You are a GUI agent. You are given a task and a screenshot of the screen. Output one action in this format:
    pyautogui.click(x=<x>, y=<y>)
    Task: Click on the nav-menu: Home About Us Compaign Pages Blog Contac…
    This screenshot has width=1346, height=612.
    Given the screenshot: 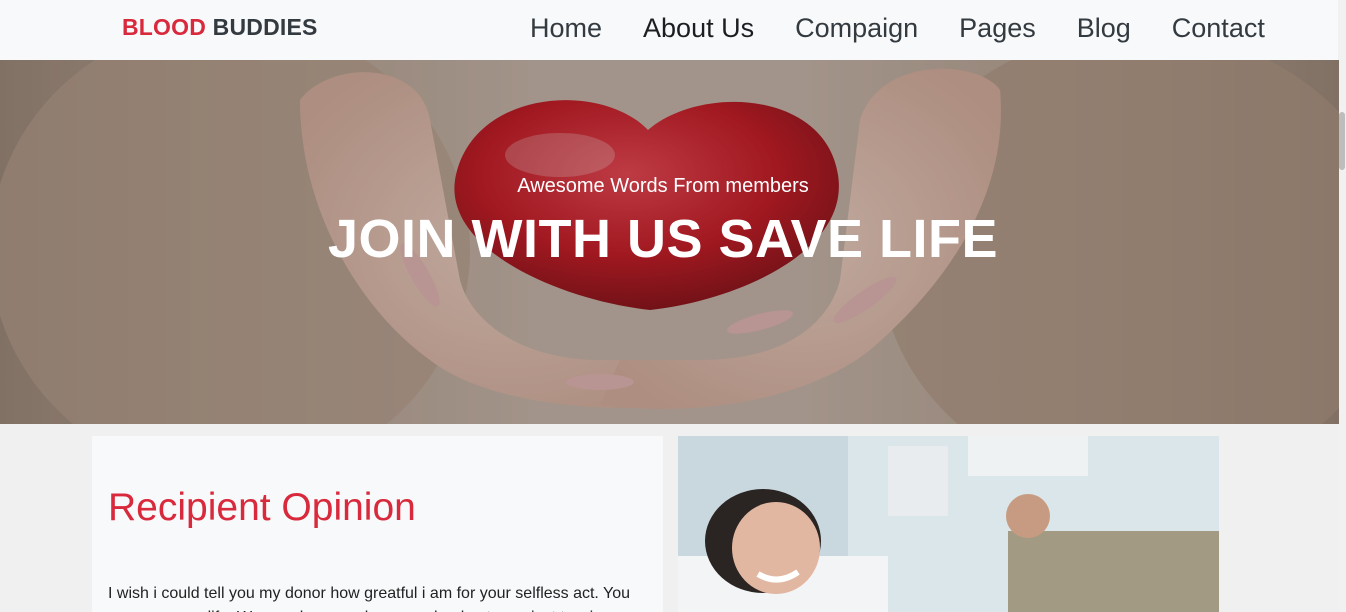 What is the action you would take?
    pyautogui.click(x=918, y=28)
    